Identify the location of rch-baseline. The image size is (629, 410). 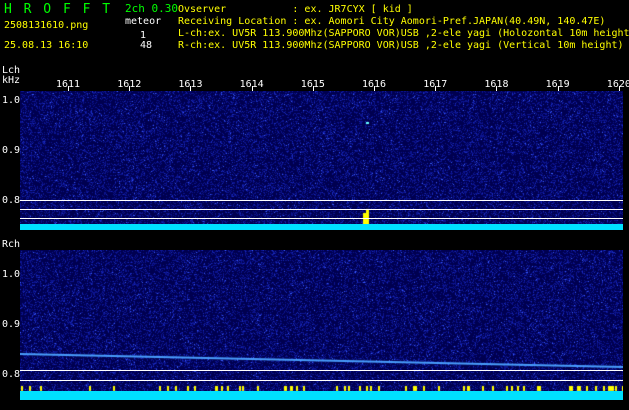
(321, 395).